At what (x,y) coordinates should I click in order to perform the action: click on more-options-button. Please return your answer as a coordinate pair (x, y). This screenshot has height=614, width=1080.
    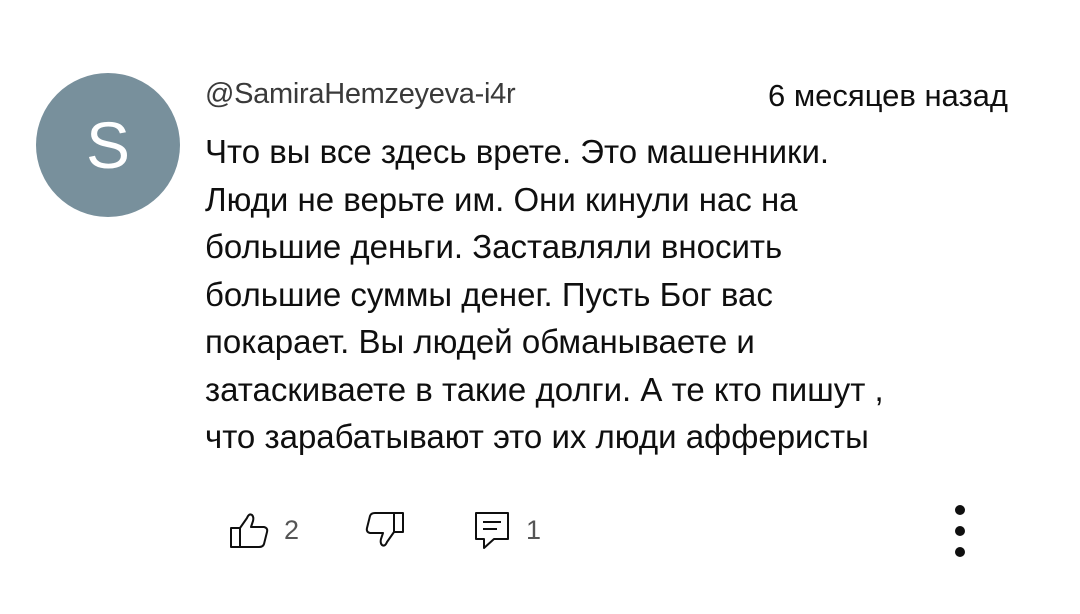
    Looking at the image, I should click on (960, 531).